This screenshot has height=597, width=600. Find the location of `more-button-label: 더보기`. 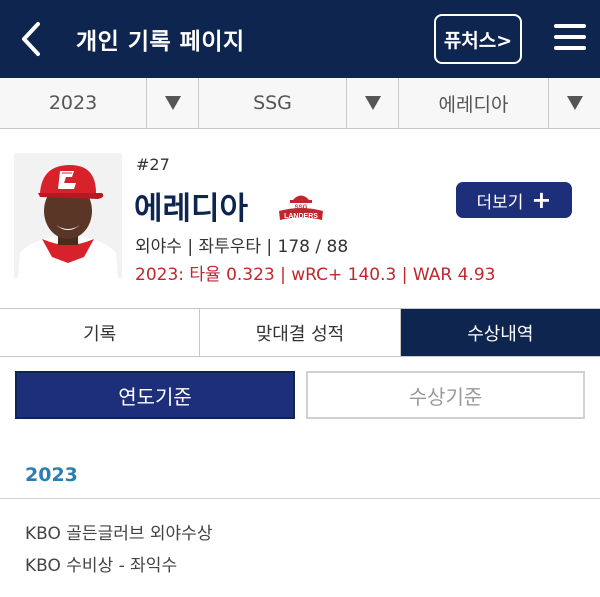

more-button-label: 더보기 is located at coordinates (500, 202).